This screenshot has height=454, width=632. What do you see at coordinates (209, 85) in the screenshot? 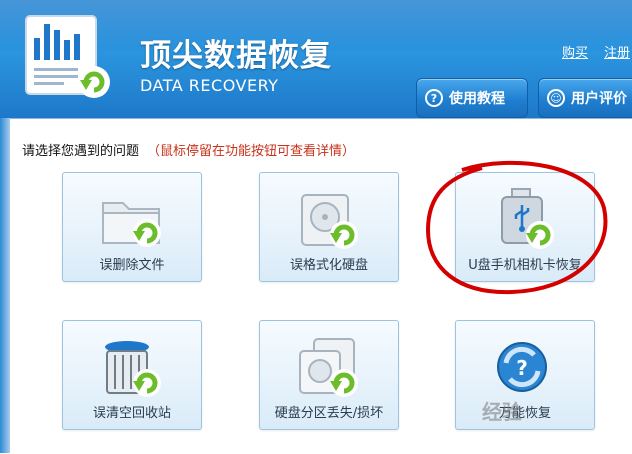
I see `app-subtitle: DATA RECOVERY` at bounding box center [209, 85].